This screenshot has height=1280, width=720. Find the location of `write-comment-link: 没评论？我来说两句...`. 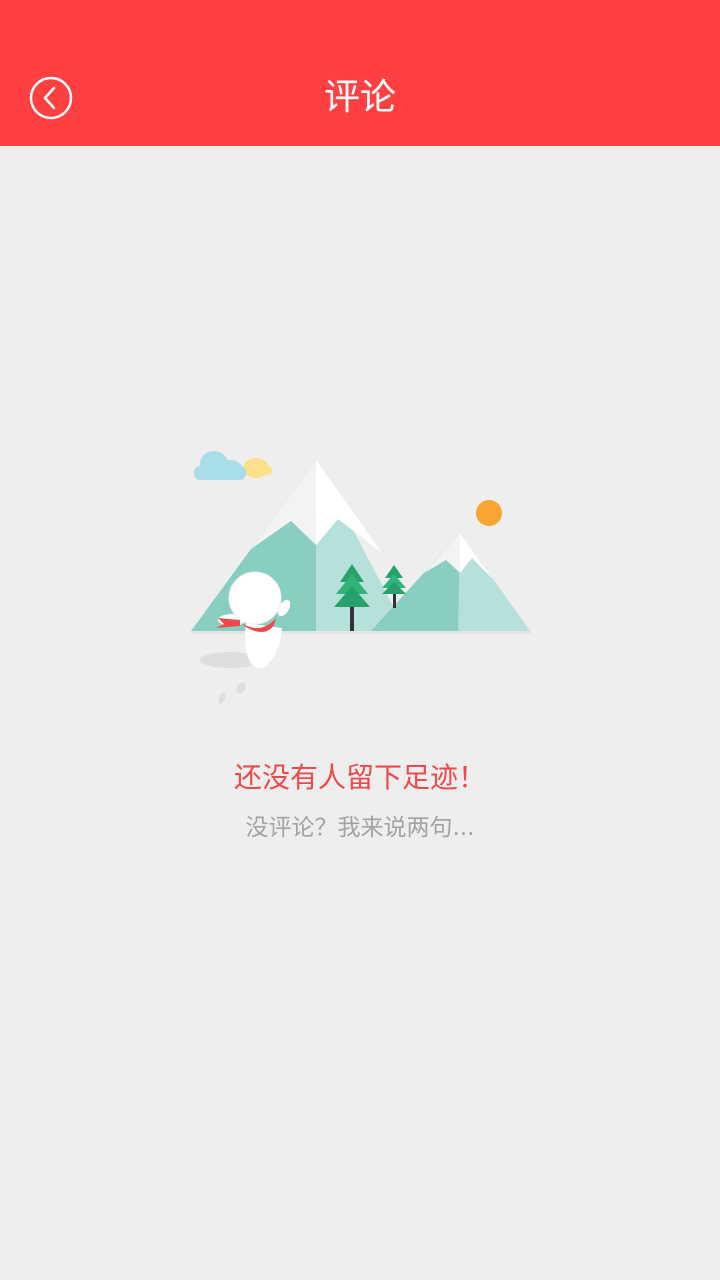

write-comment-link: 没评论？我来说两句... is located at coordinates (360, 828).